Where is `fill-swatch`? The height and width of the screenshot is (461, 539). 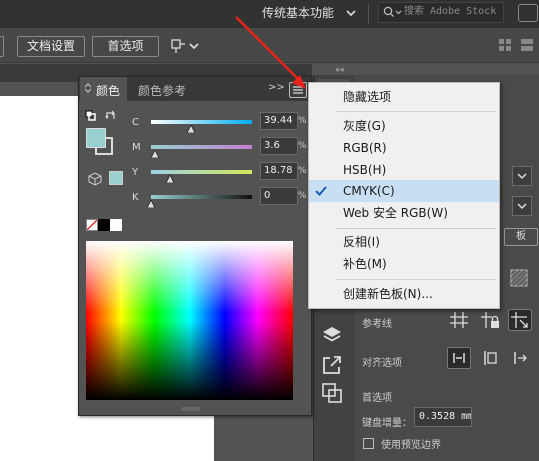
fill-swatch is located at coordinates (96, 138).